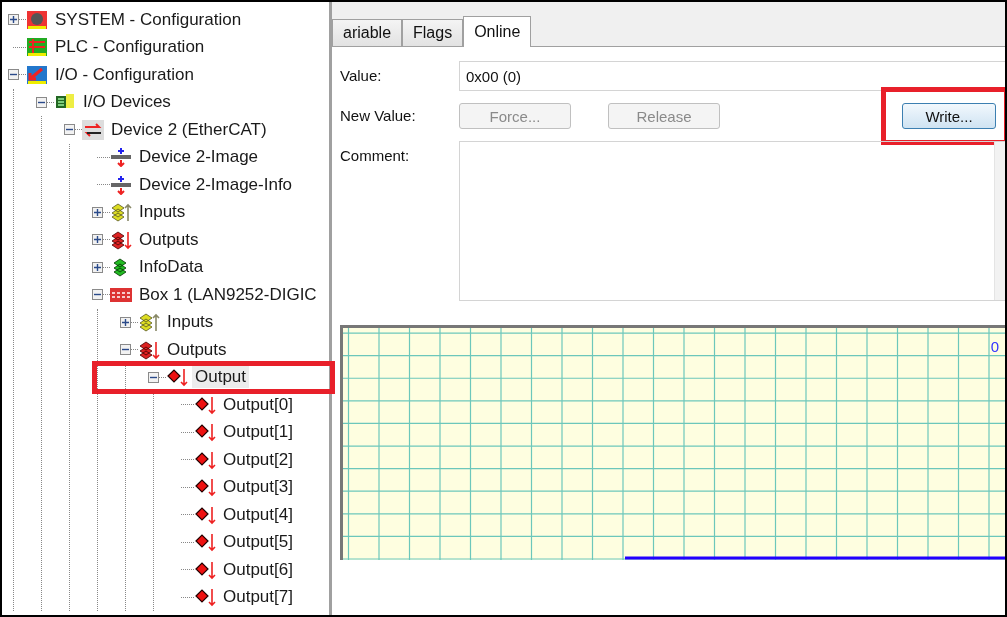 The width and height of the screenshot is (1007, 617). I want to click on tree-item: Output[0], so click(258, 404).